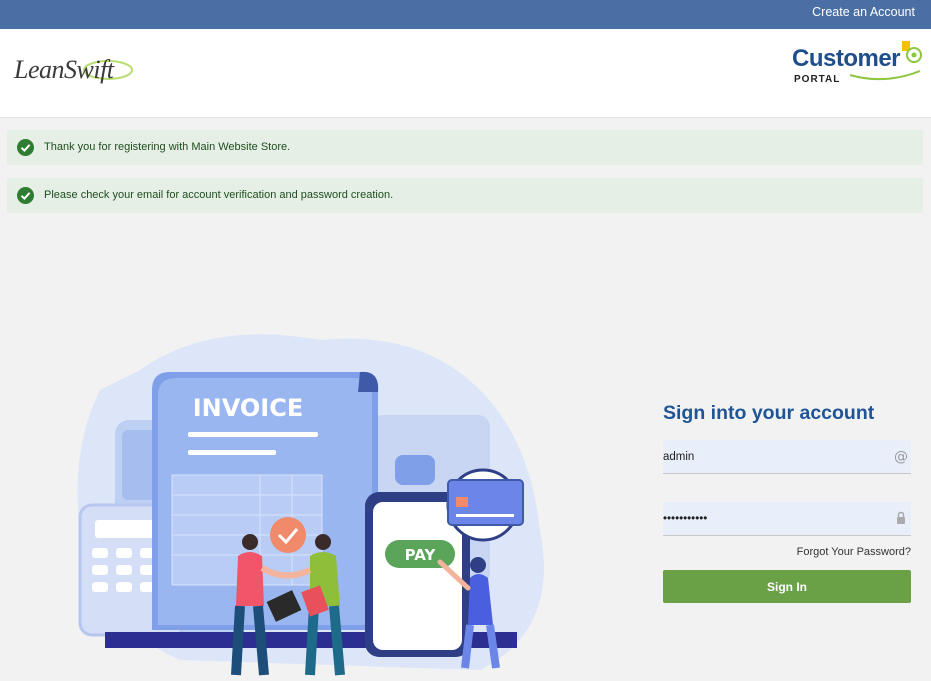  I want to click on header: LeanSwift Customer PORTAL, so click(465, 73).